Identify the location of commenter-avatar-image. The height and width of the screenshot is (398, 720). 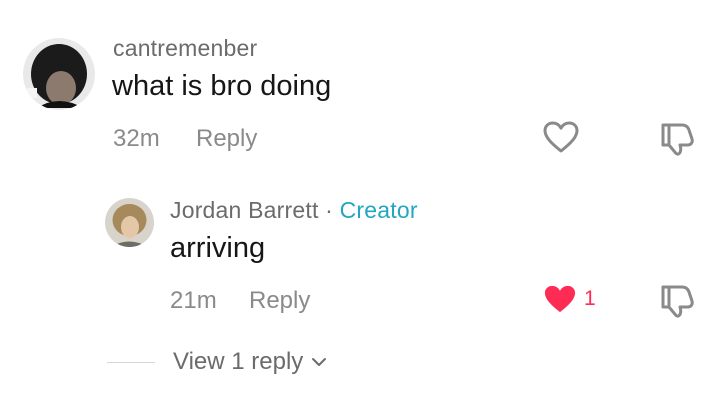
(59, 74).